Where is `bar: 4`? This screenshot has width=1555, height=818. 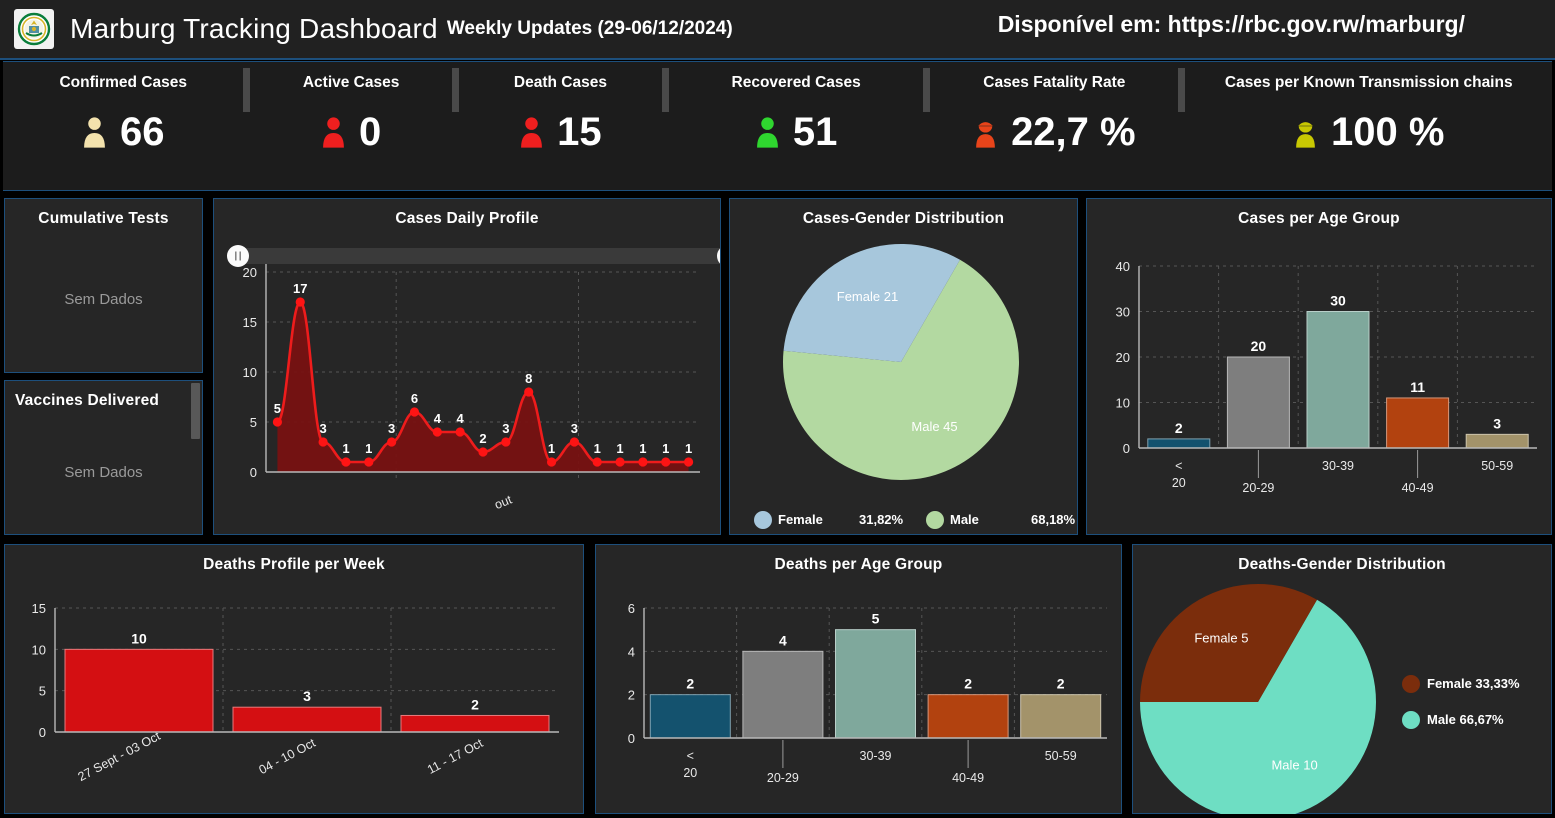
bar: 4 is located at coordinates (783, 685).